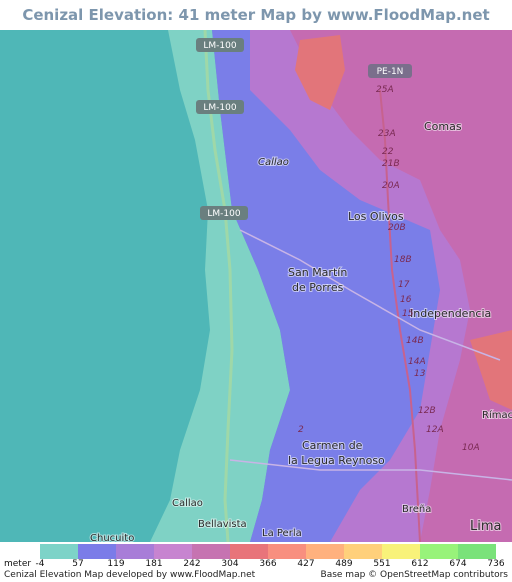 The height and width of the screenshot is (582, 512). I want to click on legend-value: 304, so click(230, 564).